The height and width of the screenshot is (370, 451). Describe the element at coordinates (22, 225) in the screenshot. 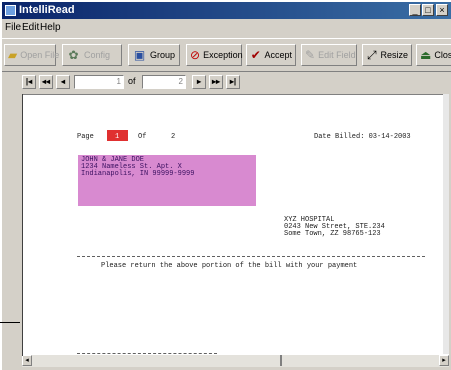

I see `pane-divider` at that location.